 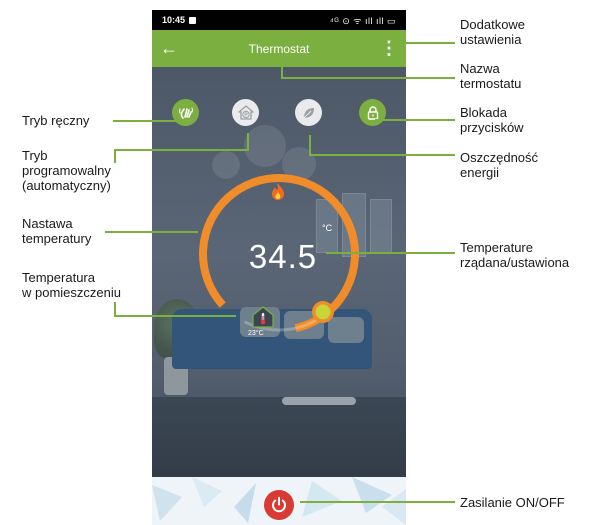 I want to click on label-extra-settings: Dodatkowe ustawienia, so click(x=493, y=32).